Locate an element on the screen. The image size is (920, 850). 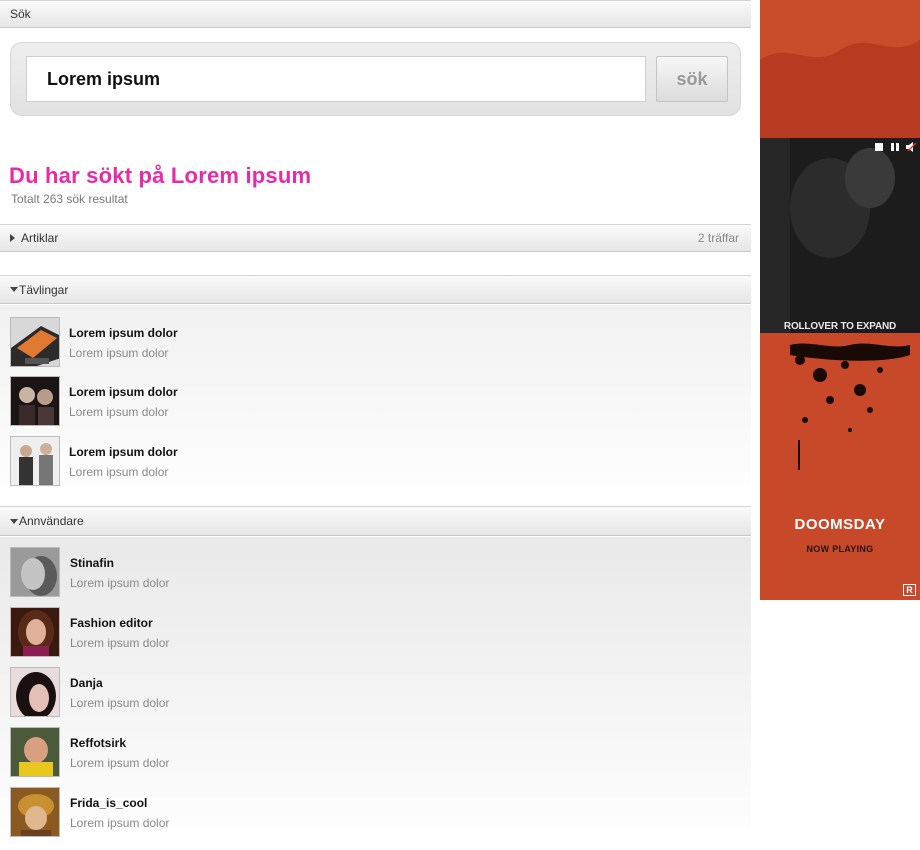
stop-icon is located at coordinates (879, 147).